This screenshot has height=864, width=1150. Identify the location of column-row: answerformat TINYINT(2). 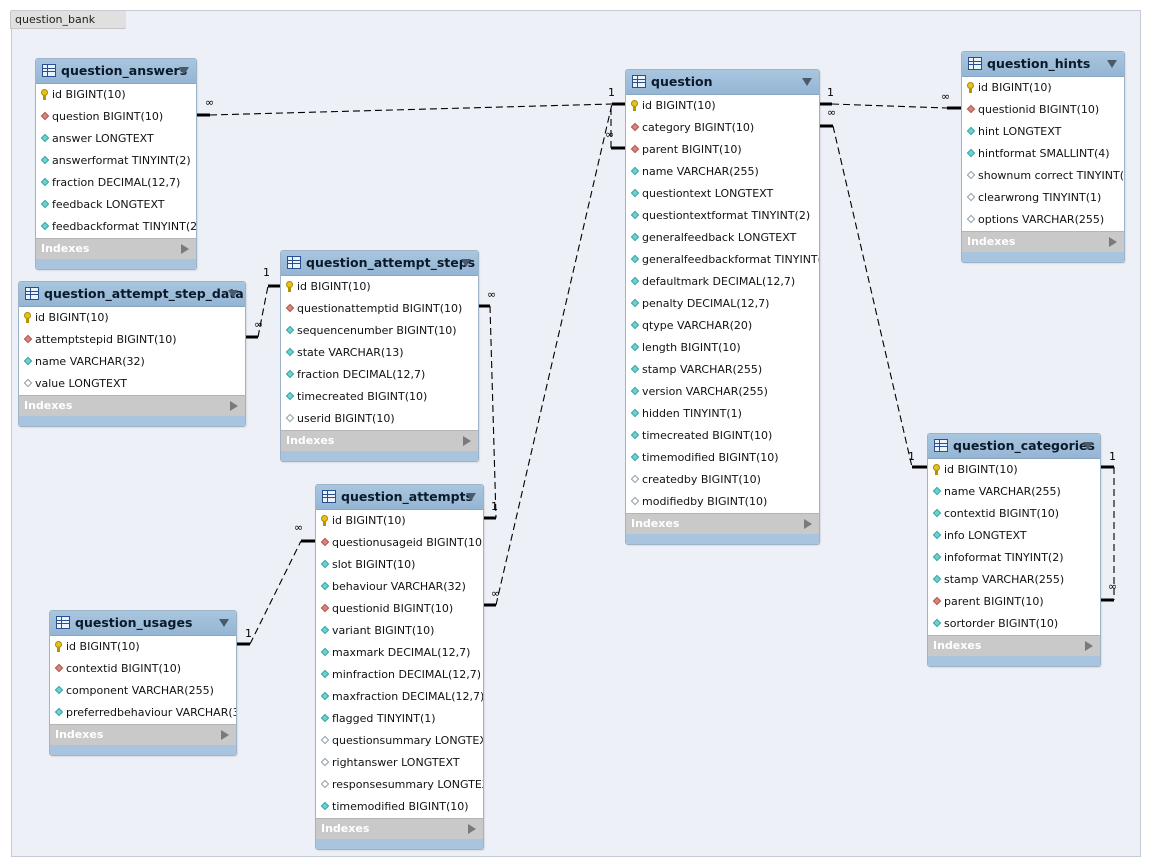
(116, 161).